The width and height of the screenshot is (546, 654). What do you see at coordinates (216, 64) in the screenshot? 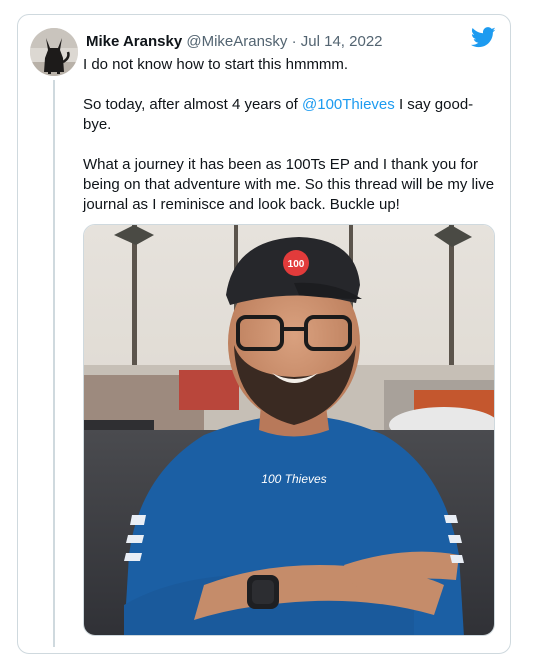
I see `tweet-line-1: I do not know how to start this hmmmm.` at bounding box center [216, 64].